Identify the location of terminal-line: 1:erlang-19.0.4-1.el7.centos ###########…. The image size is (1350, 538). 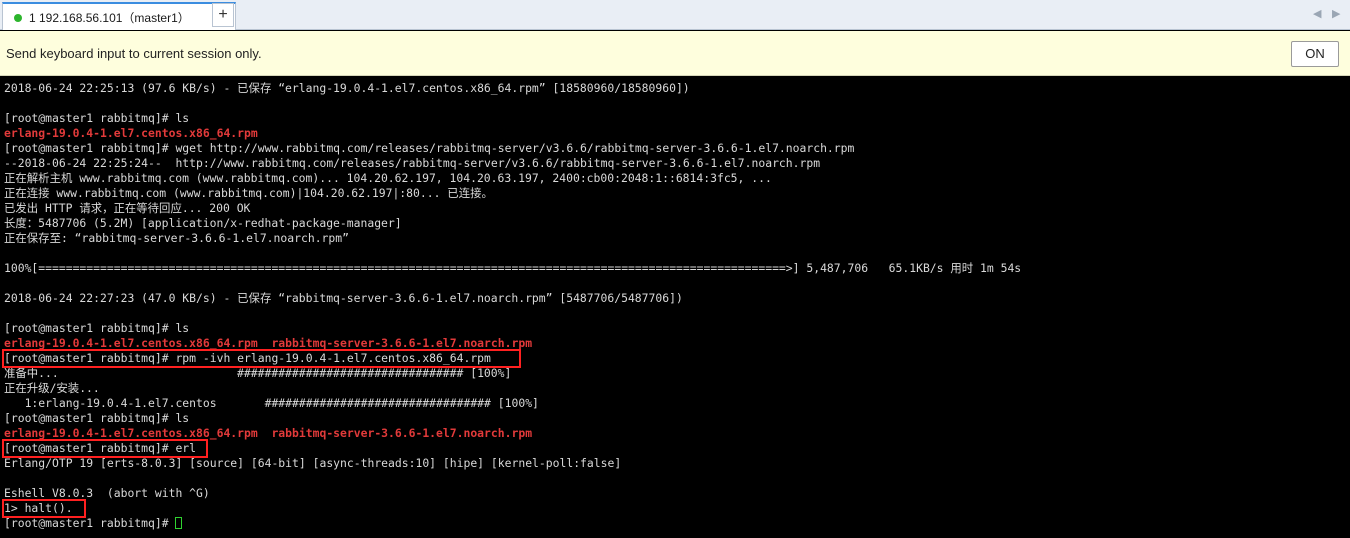
(271, 403).